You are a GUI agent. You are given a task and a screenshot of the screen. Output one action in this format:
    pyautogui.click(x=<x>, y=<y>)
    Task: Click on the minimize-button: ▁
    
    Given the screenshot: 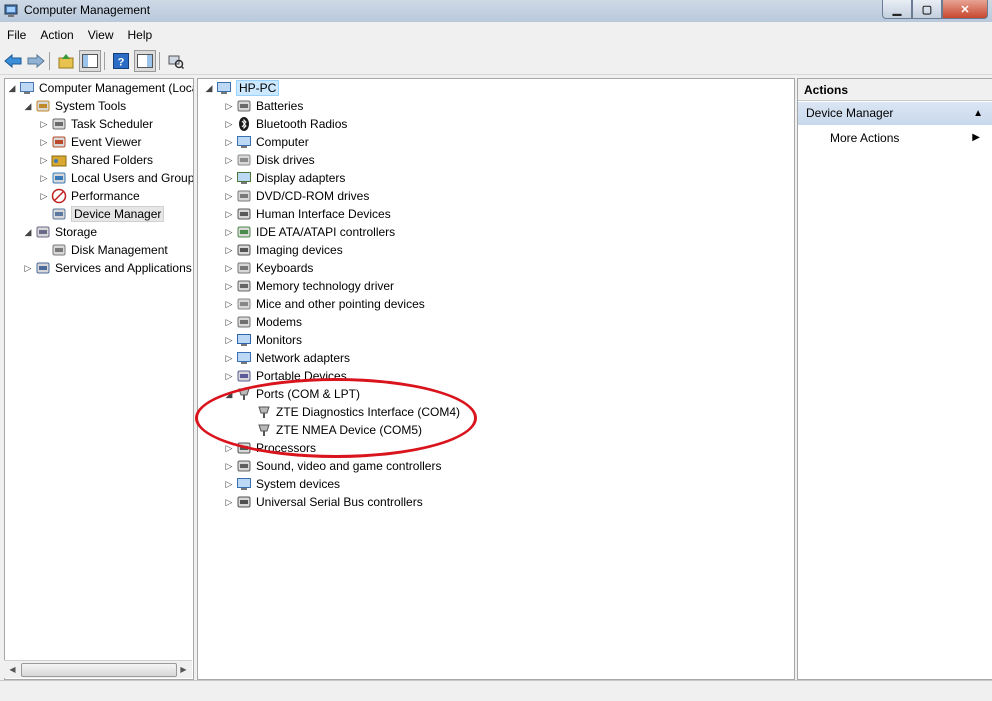 What is the action you would take?
    pyautogui.click(x=897, y=9)
    